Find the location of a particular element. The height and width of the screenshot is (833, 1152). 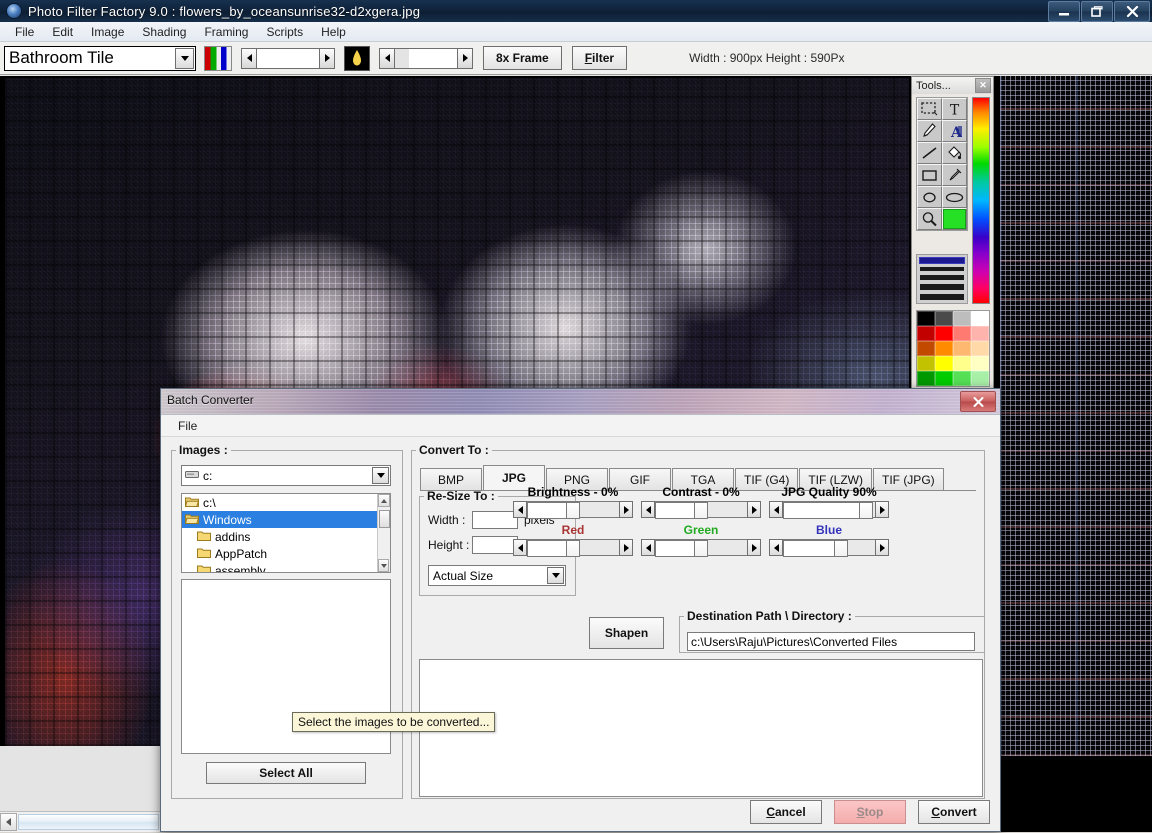

spinner-1-value is located at coordinates (288, 58).